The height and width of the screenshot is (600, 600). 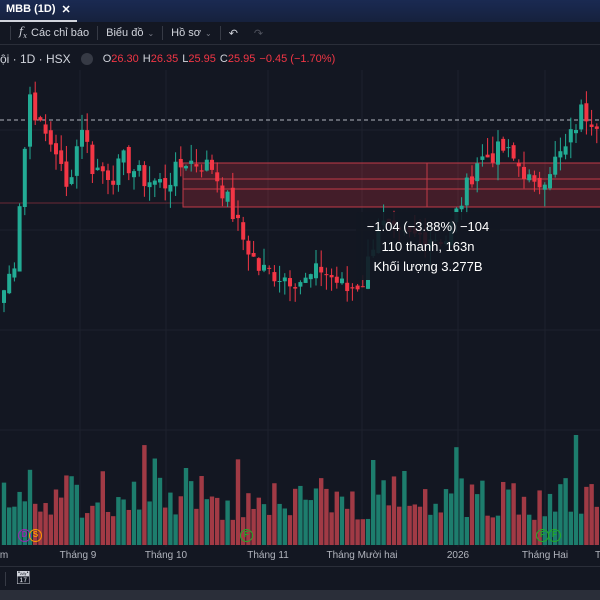 What do you see at coordinates (300, 11) in the screenshot?
I see `tab-bar: MBB (1D) ✕` at bounding box center [300, 11].